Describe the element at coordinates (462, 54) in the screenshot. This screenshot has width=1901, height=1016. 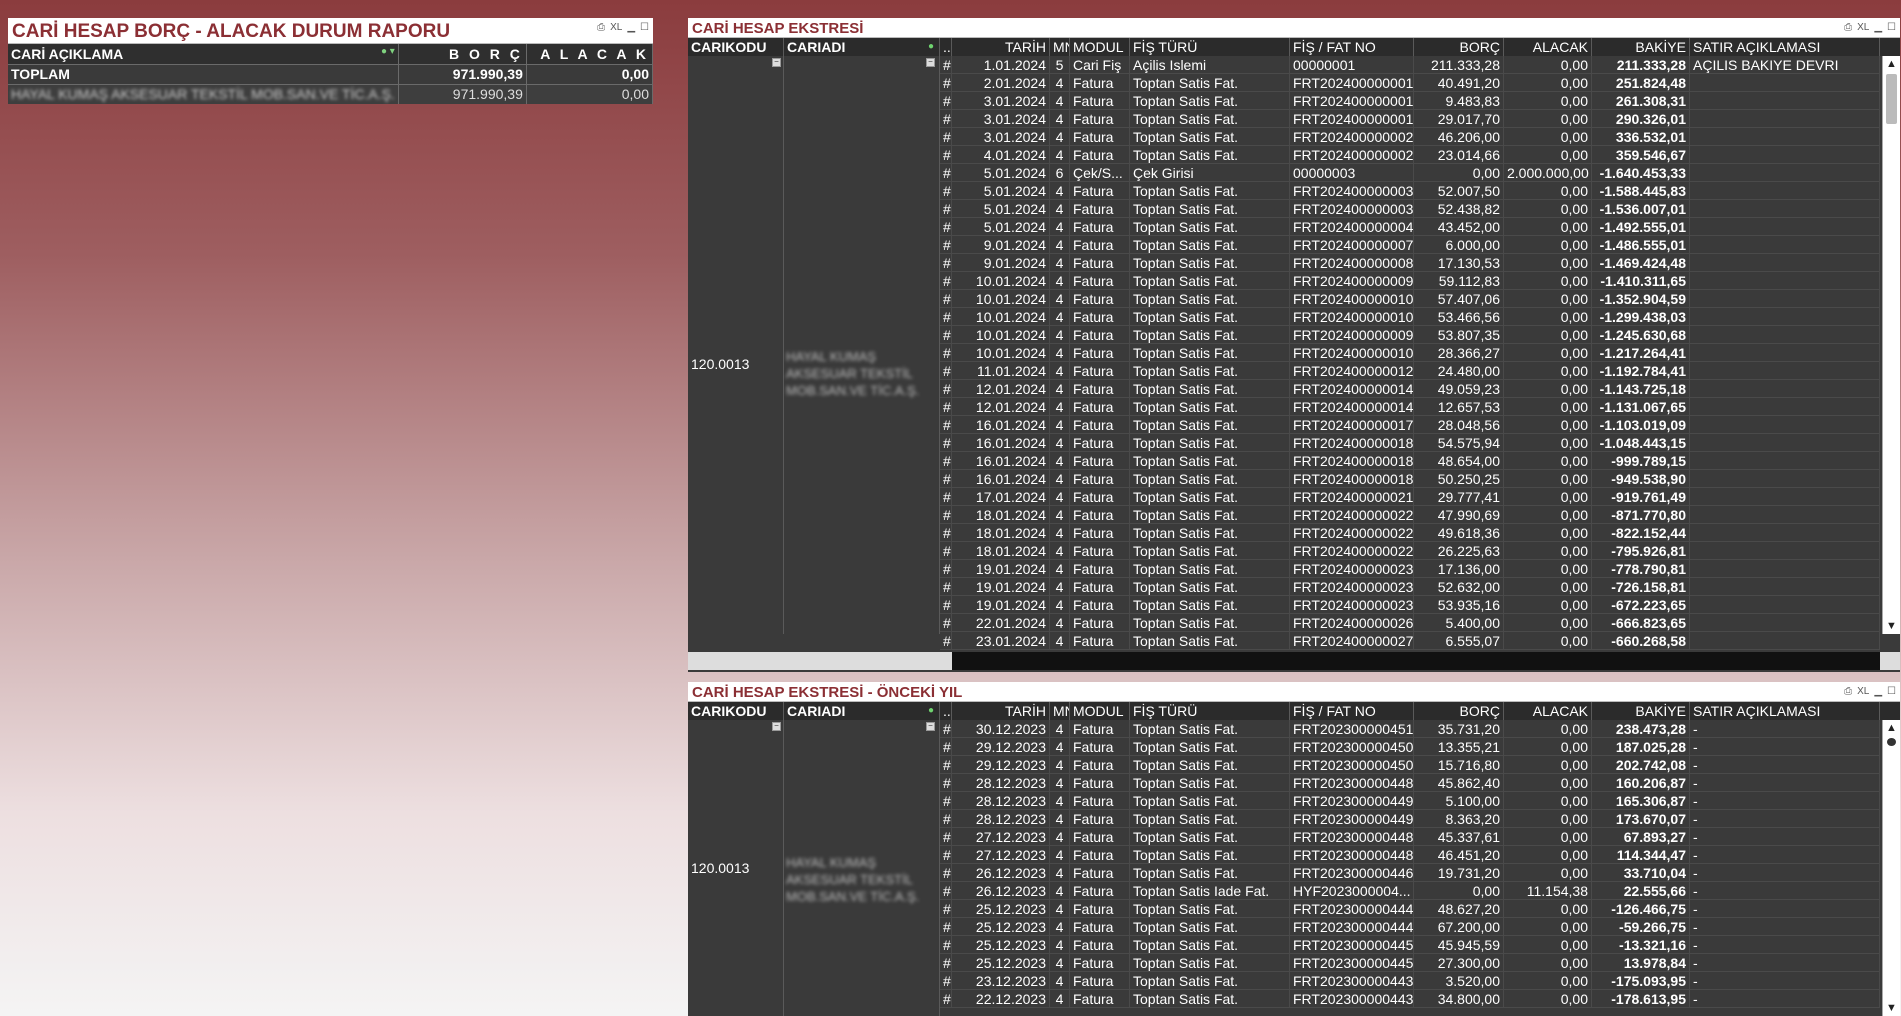
I see `column-header-borc: B O R Ç` at that location.